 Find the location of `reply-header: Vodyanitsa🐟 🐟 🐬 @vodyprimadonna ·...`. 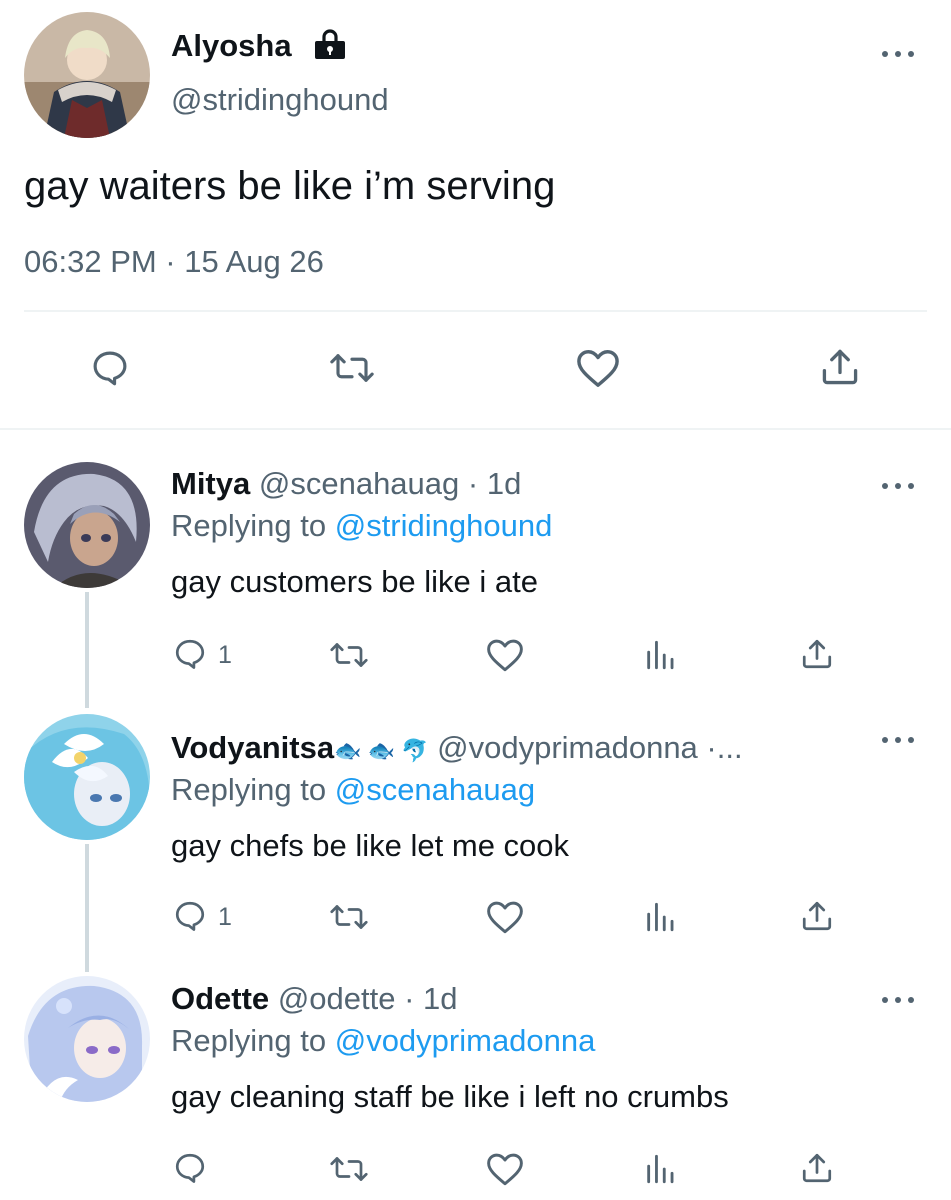

reply-header: Vodyanitsa🐟 🐟 🐬 @vodyprimadonna ·... is located at coordinates (457, 749).